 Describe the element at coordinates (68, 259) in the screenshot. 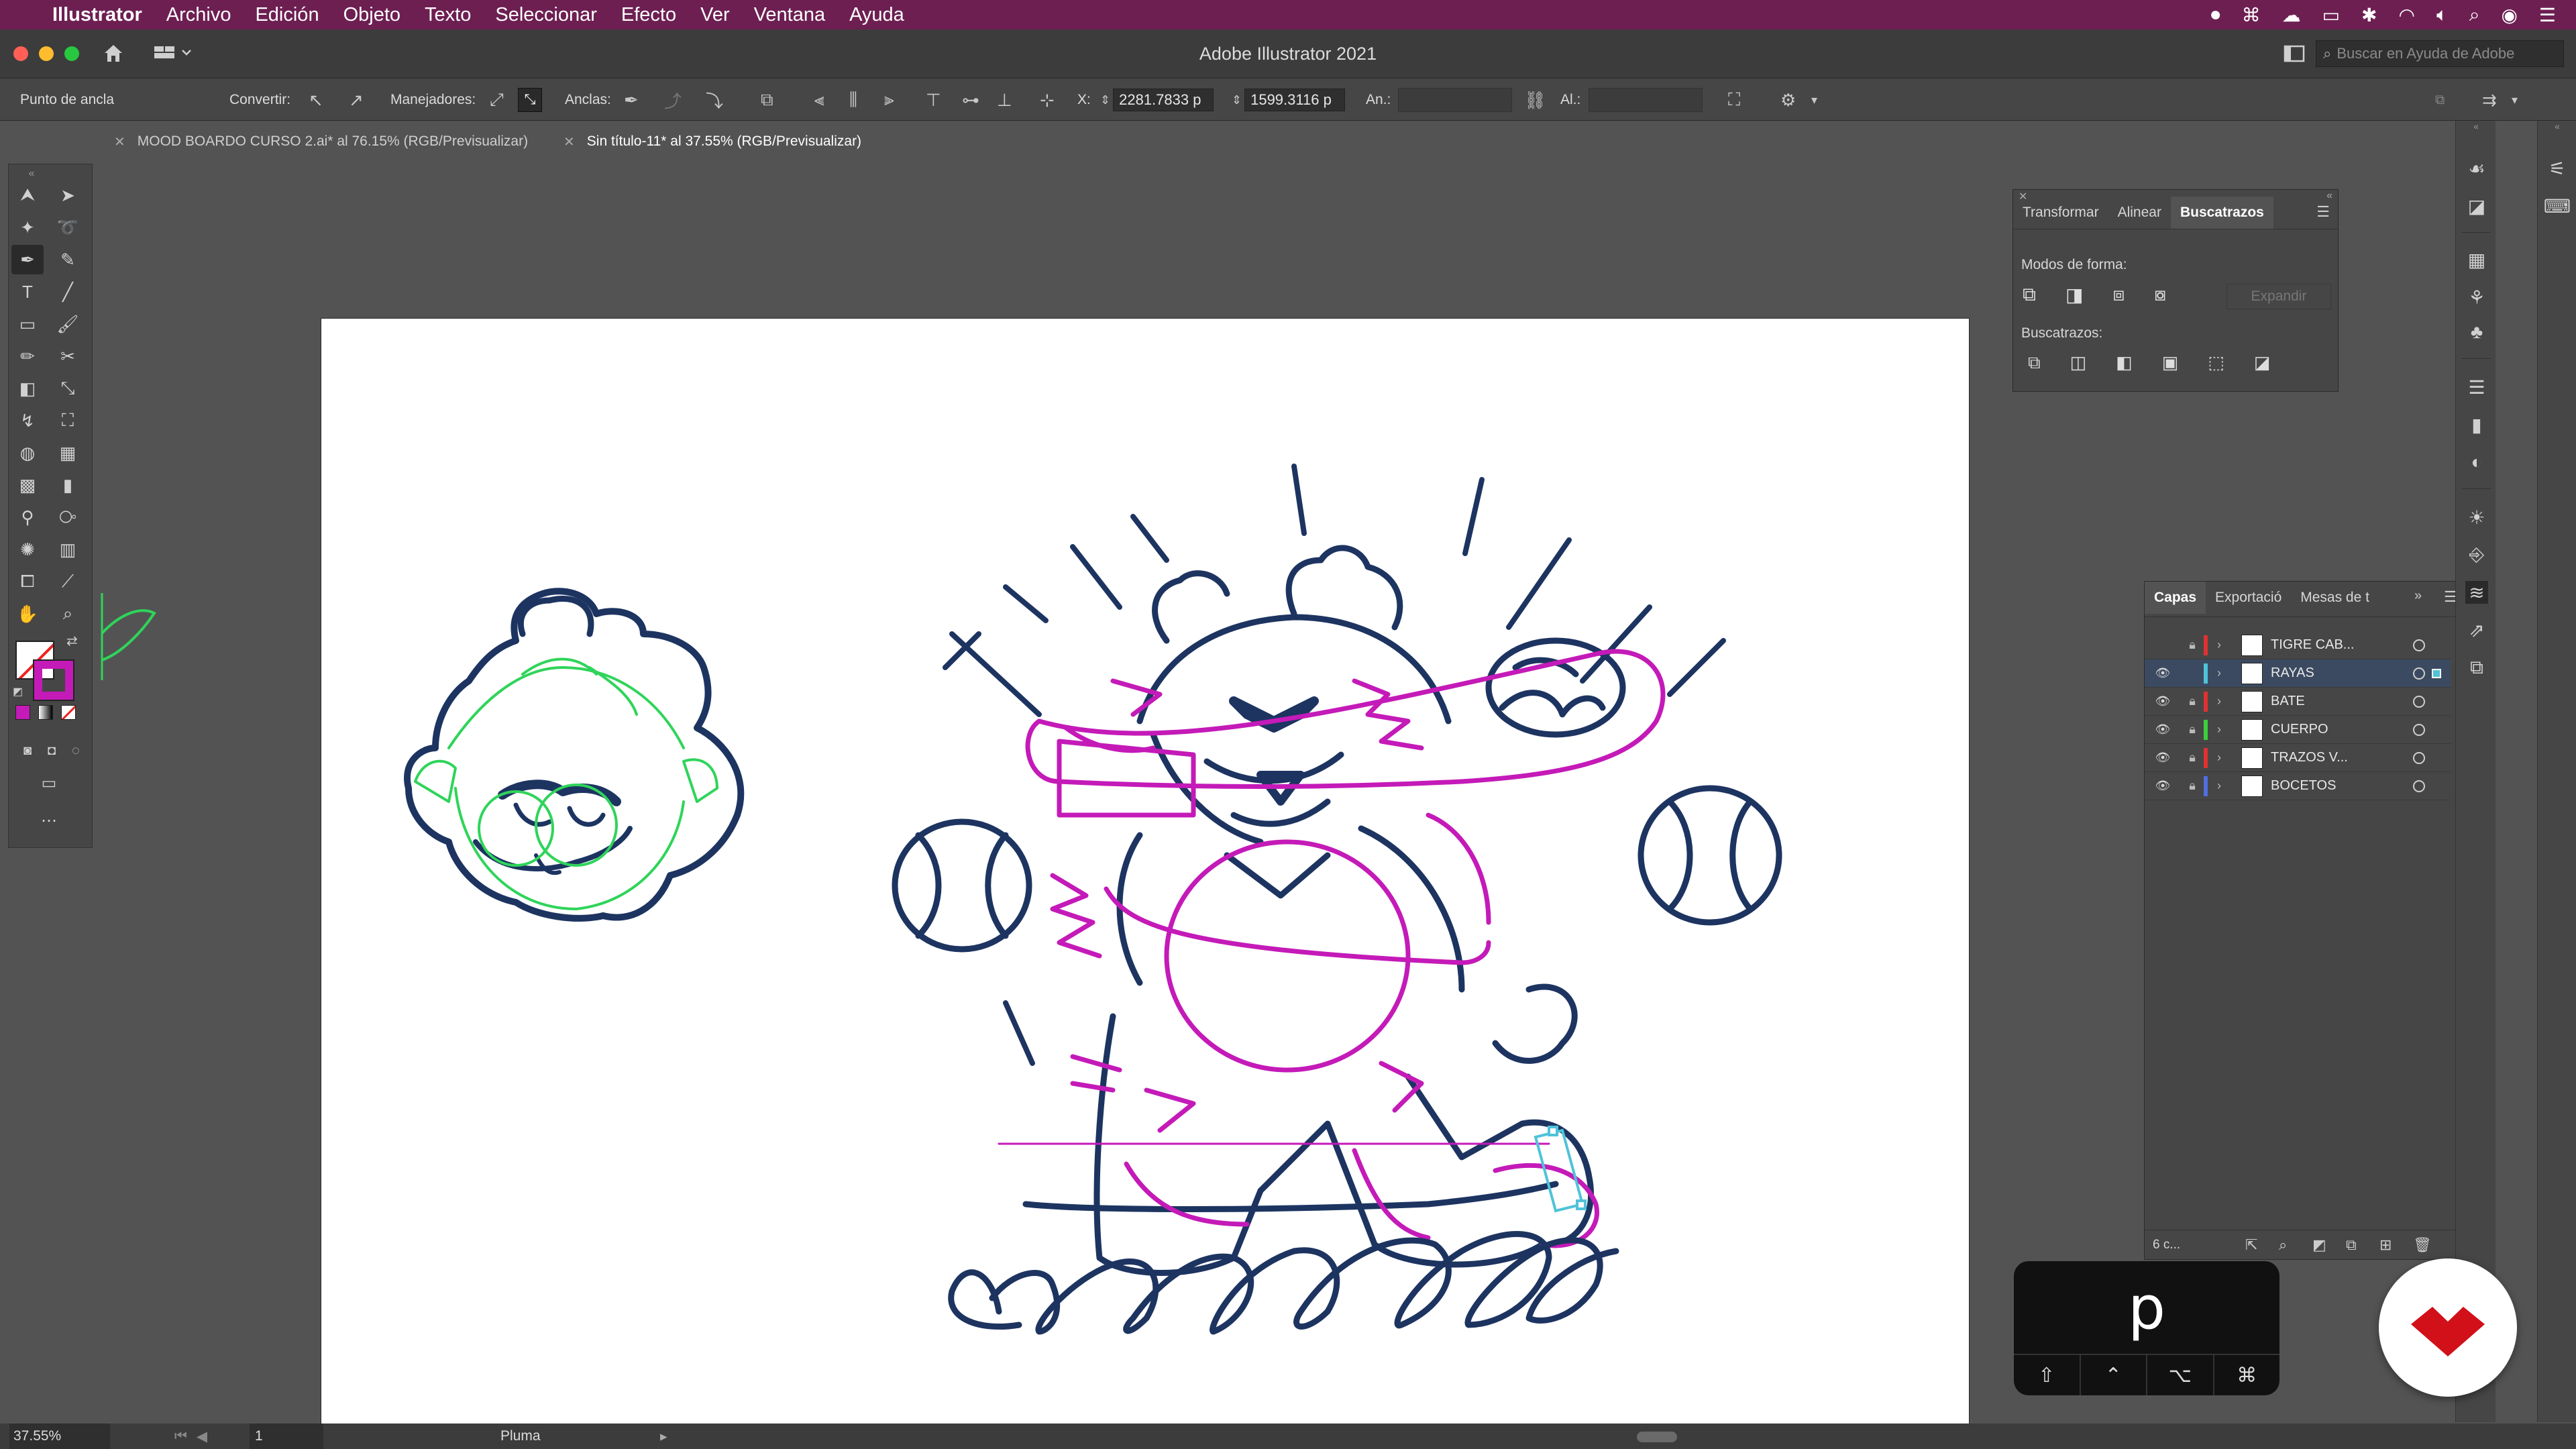

I see `curvature-tool-icon: ✎` at that location.